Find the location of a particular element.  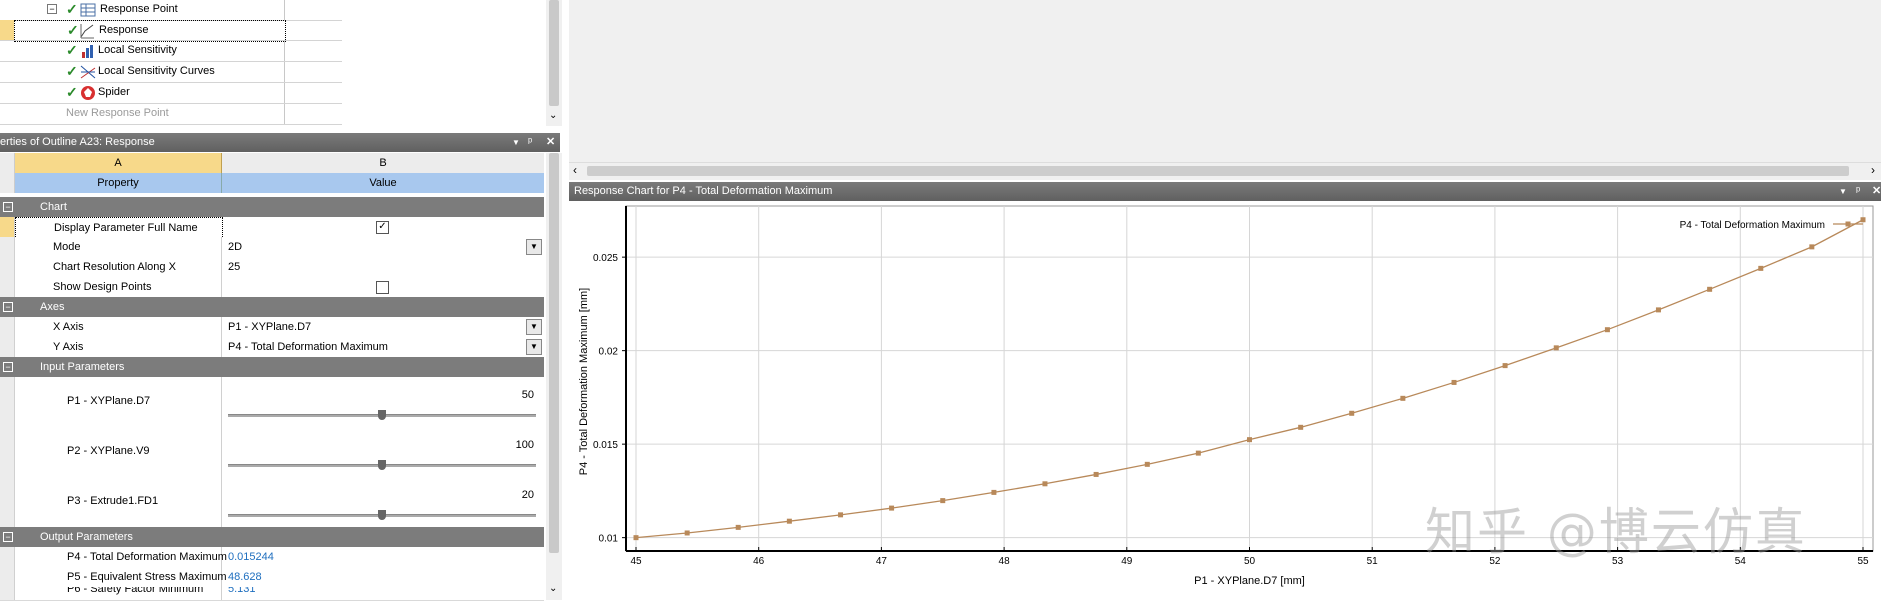

property-row-p1: P1 - XYPlane.D7 50 is located at coordinates (272, 402).